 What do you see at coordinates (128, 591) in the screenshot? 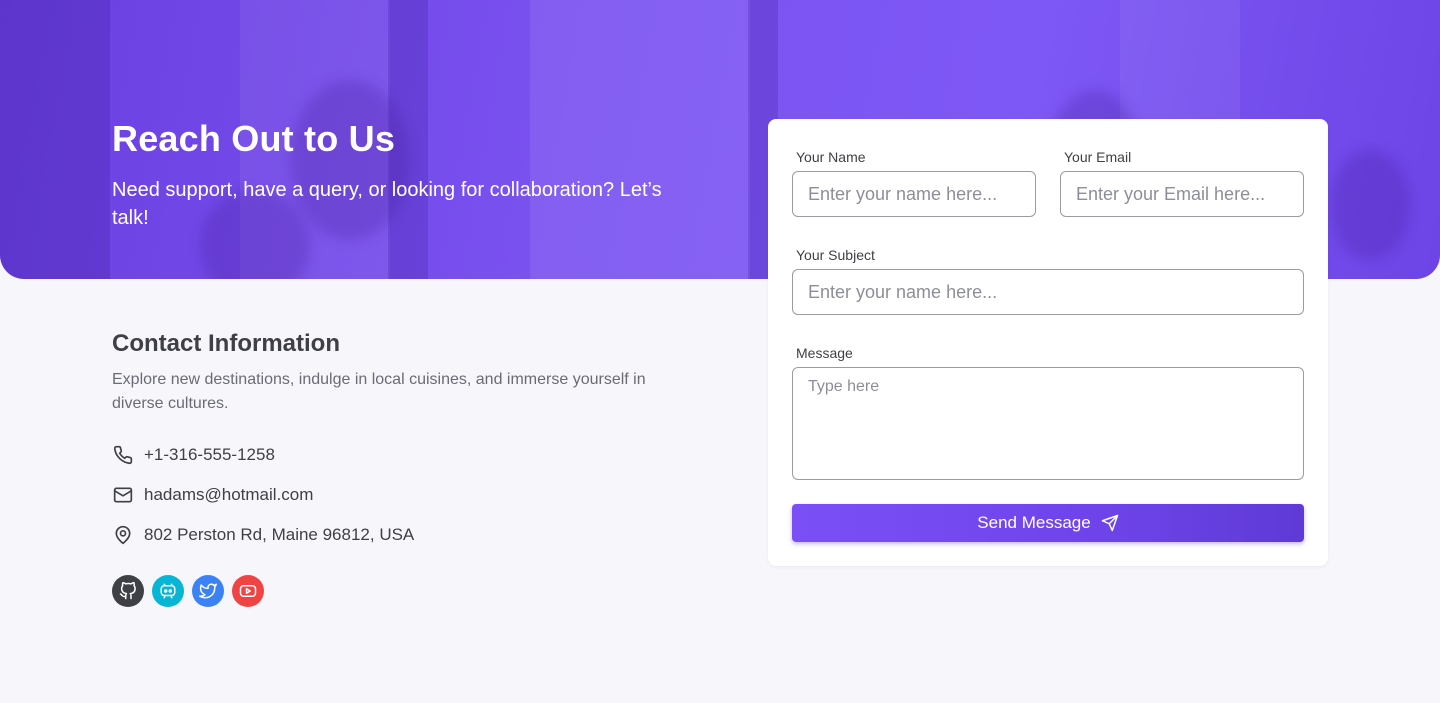
I see `github-icon` at bounding box center [128, 591].